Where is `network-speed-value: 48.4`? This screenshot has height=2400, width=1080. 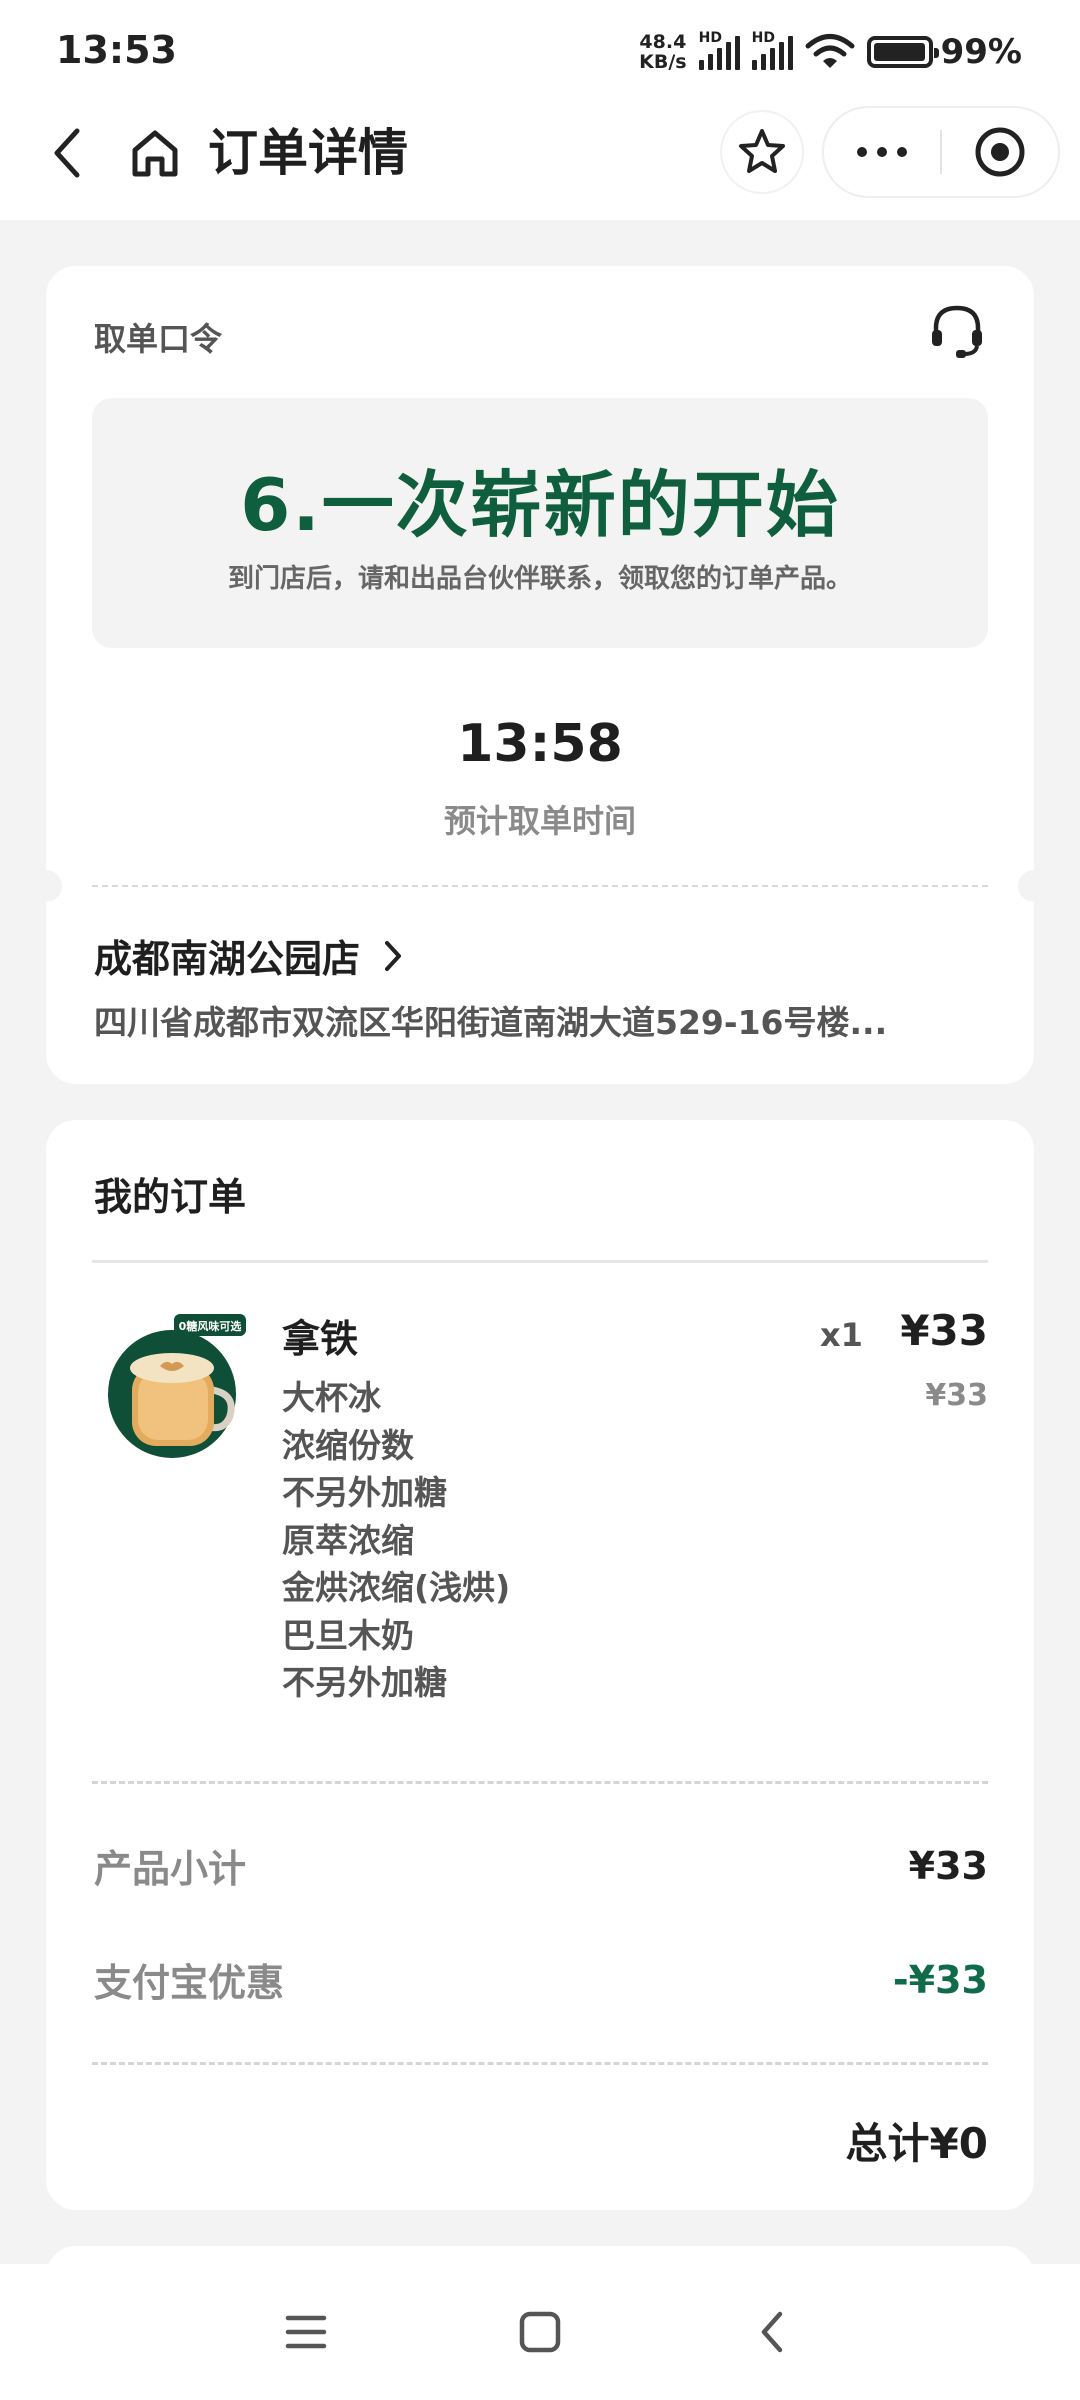
network-speed-value: 48.4 is located at coordinates (663, 42).